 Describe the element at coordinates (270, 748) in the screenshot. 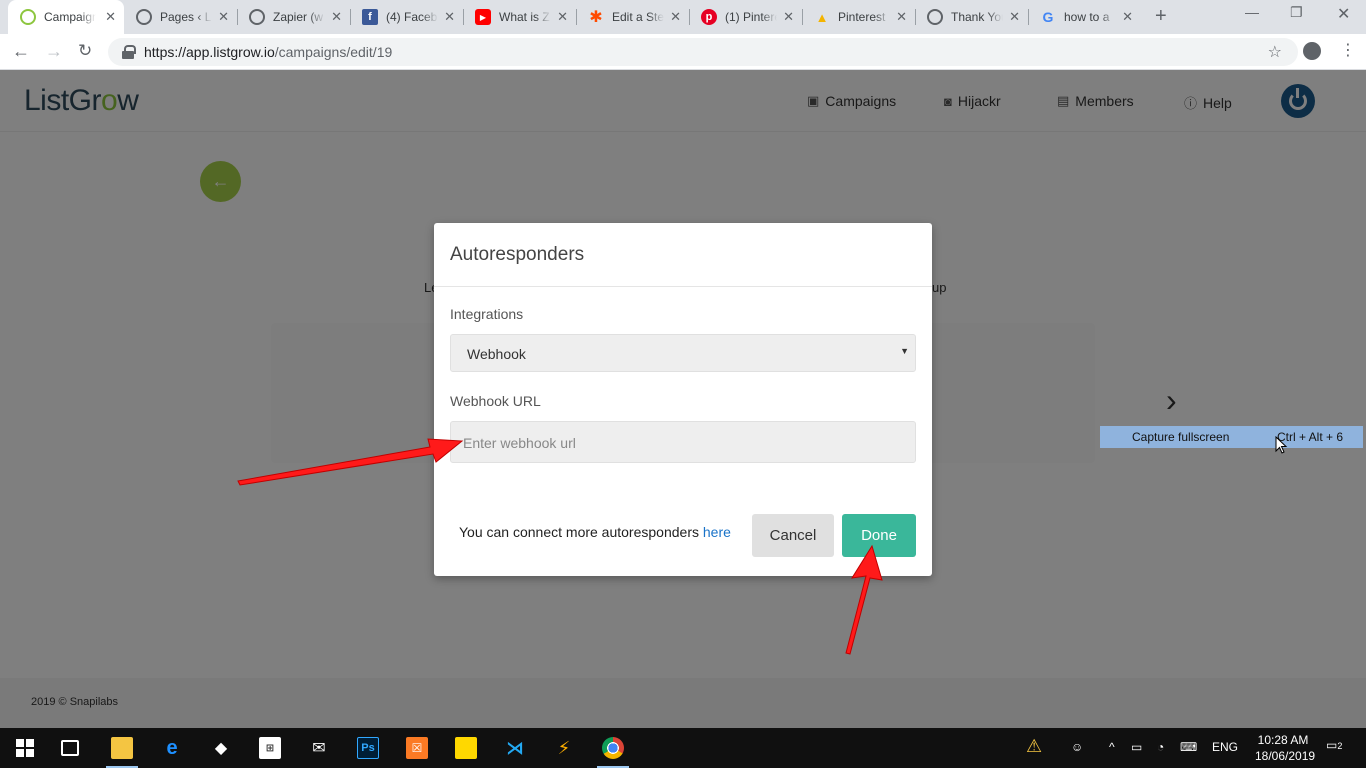

I see `store-icon: ⊞` at that location.